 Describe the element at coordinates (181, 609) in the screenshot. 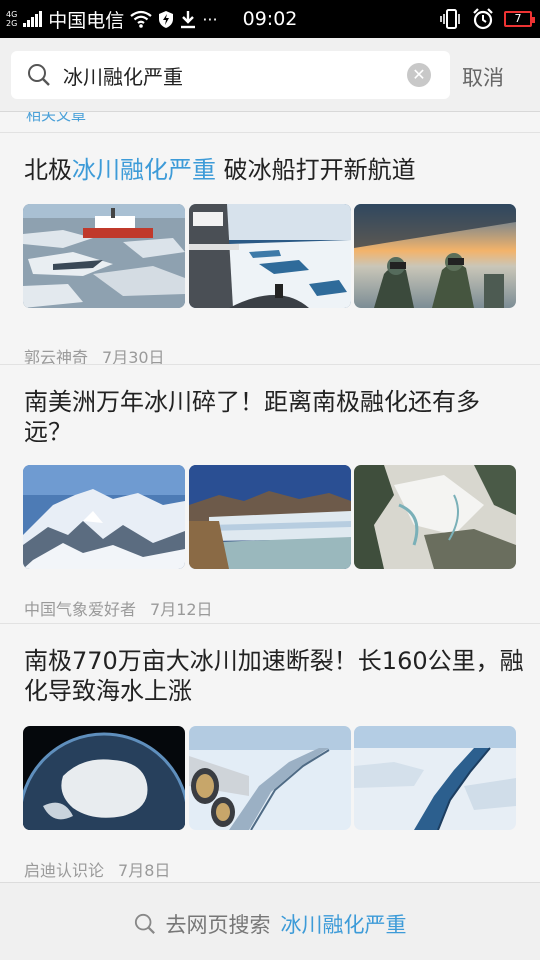

I see `article-date: 7月12日` at that location.